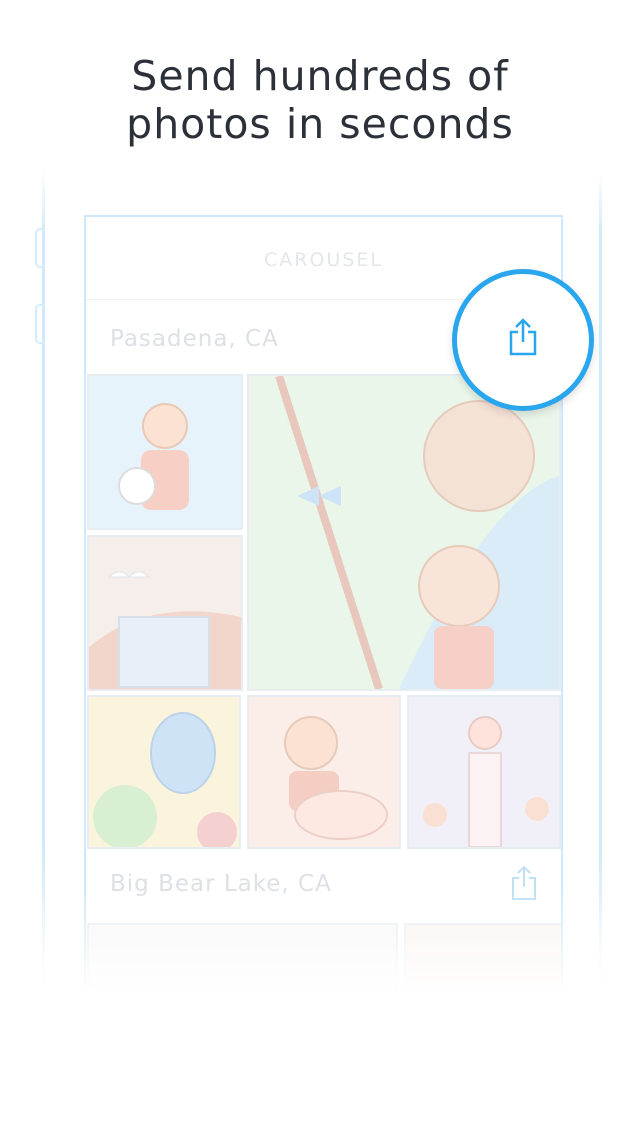 Image resolution: width=640 pixels, height=1136 pixels. I want to click on phone-outline-left, so click(43, 590).